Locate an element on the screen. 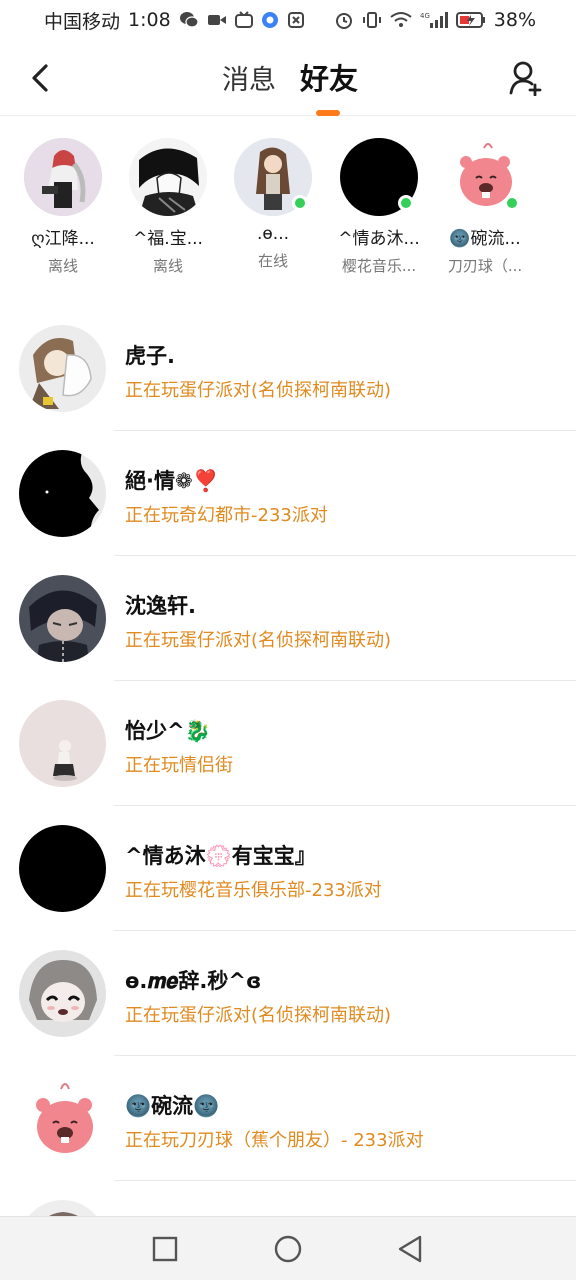 The width and height of the screenshot is (576, 1280). header: 消息 好友 is located at coordinates (288, 78).